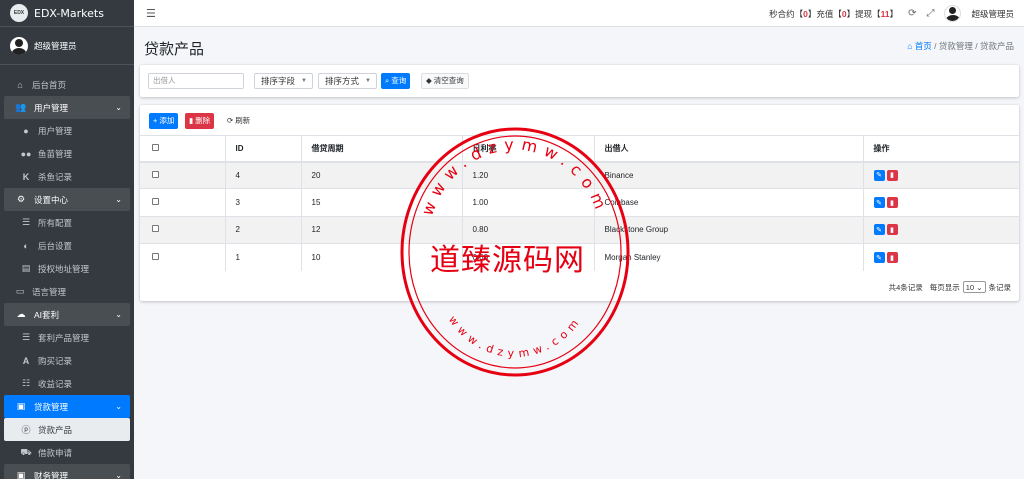 This screenshot has height=479, width=1024. Describe the element at coordinates (399, 80) in the screenshot. I see `button-label: 查询` at that location.